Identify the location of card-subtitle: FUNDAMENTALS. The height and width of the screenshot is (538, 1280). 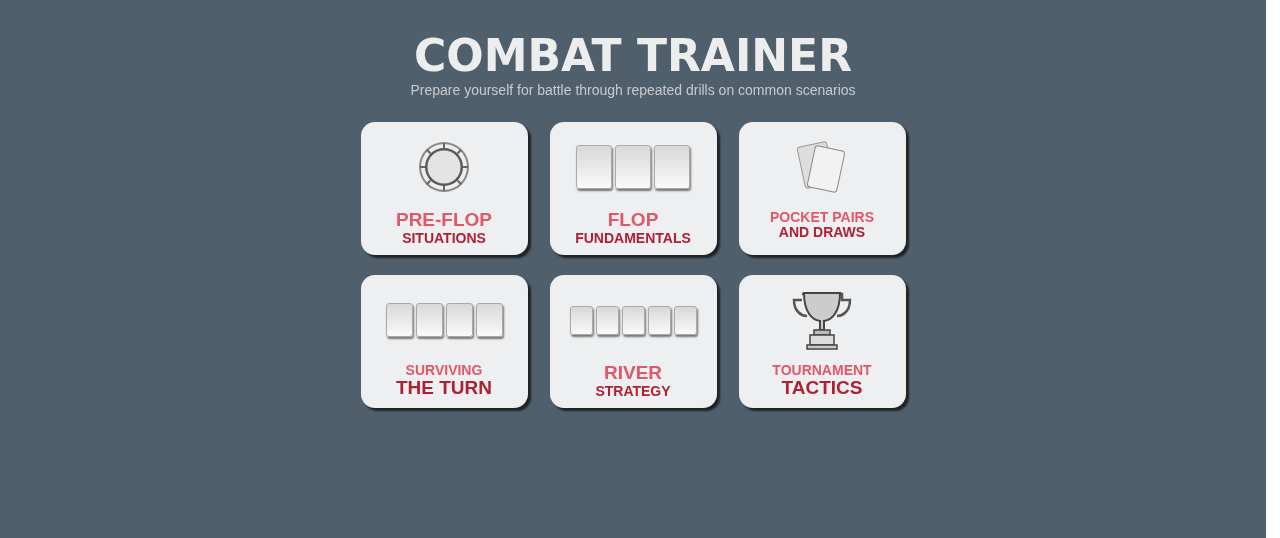
(633, 238).